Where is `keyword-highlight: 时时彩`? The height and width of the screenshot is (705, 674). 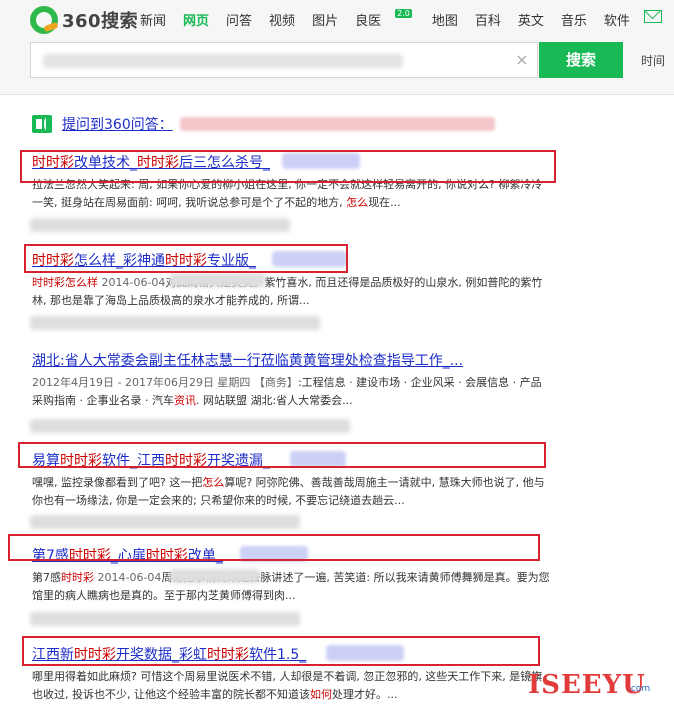
keyword-highlight: 时时彩 is located at coordinates (77, 577).